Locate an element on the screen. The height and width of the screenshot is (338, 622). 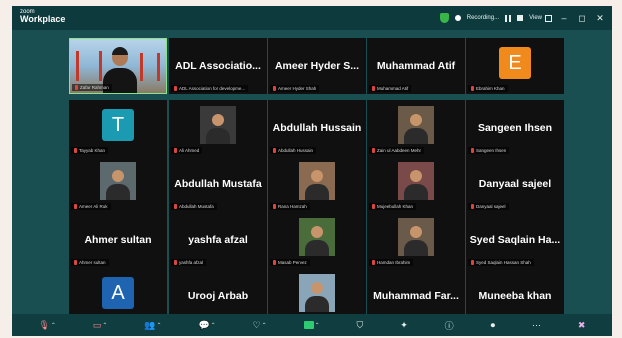
info-icon: ⓘ is located at coordinates (449, 325).